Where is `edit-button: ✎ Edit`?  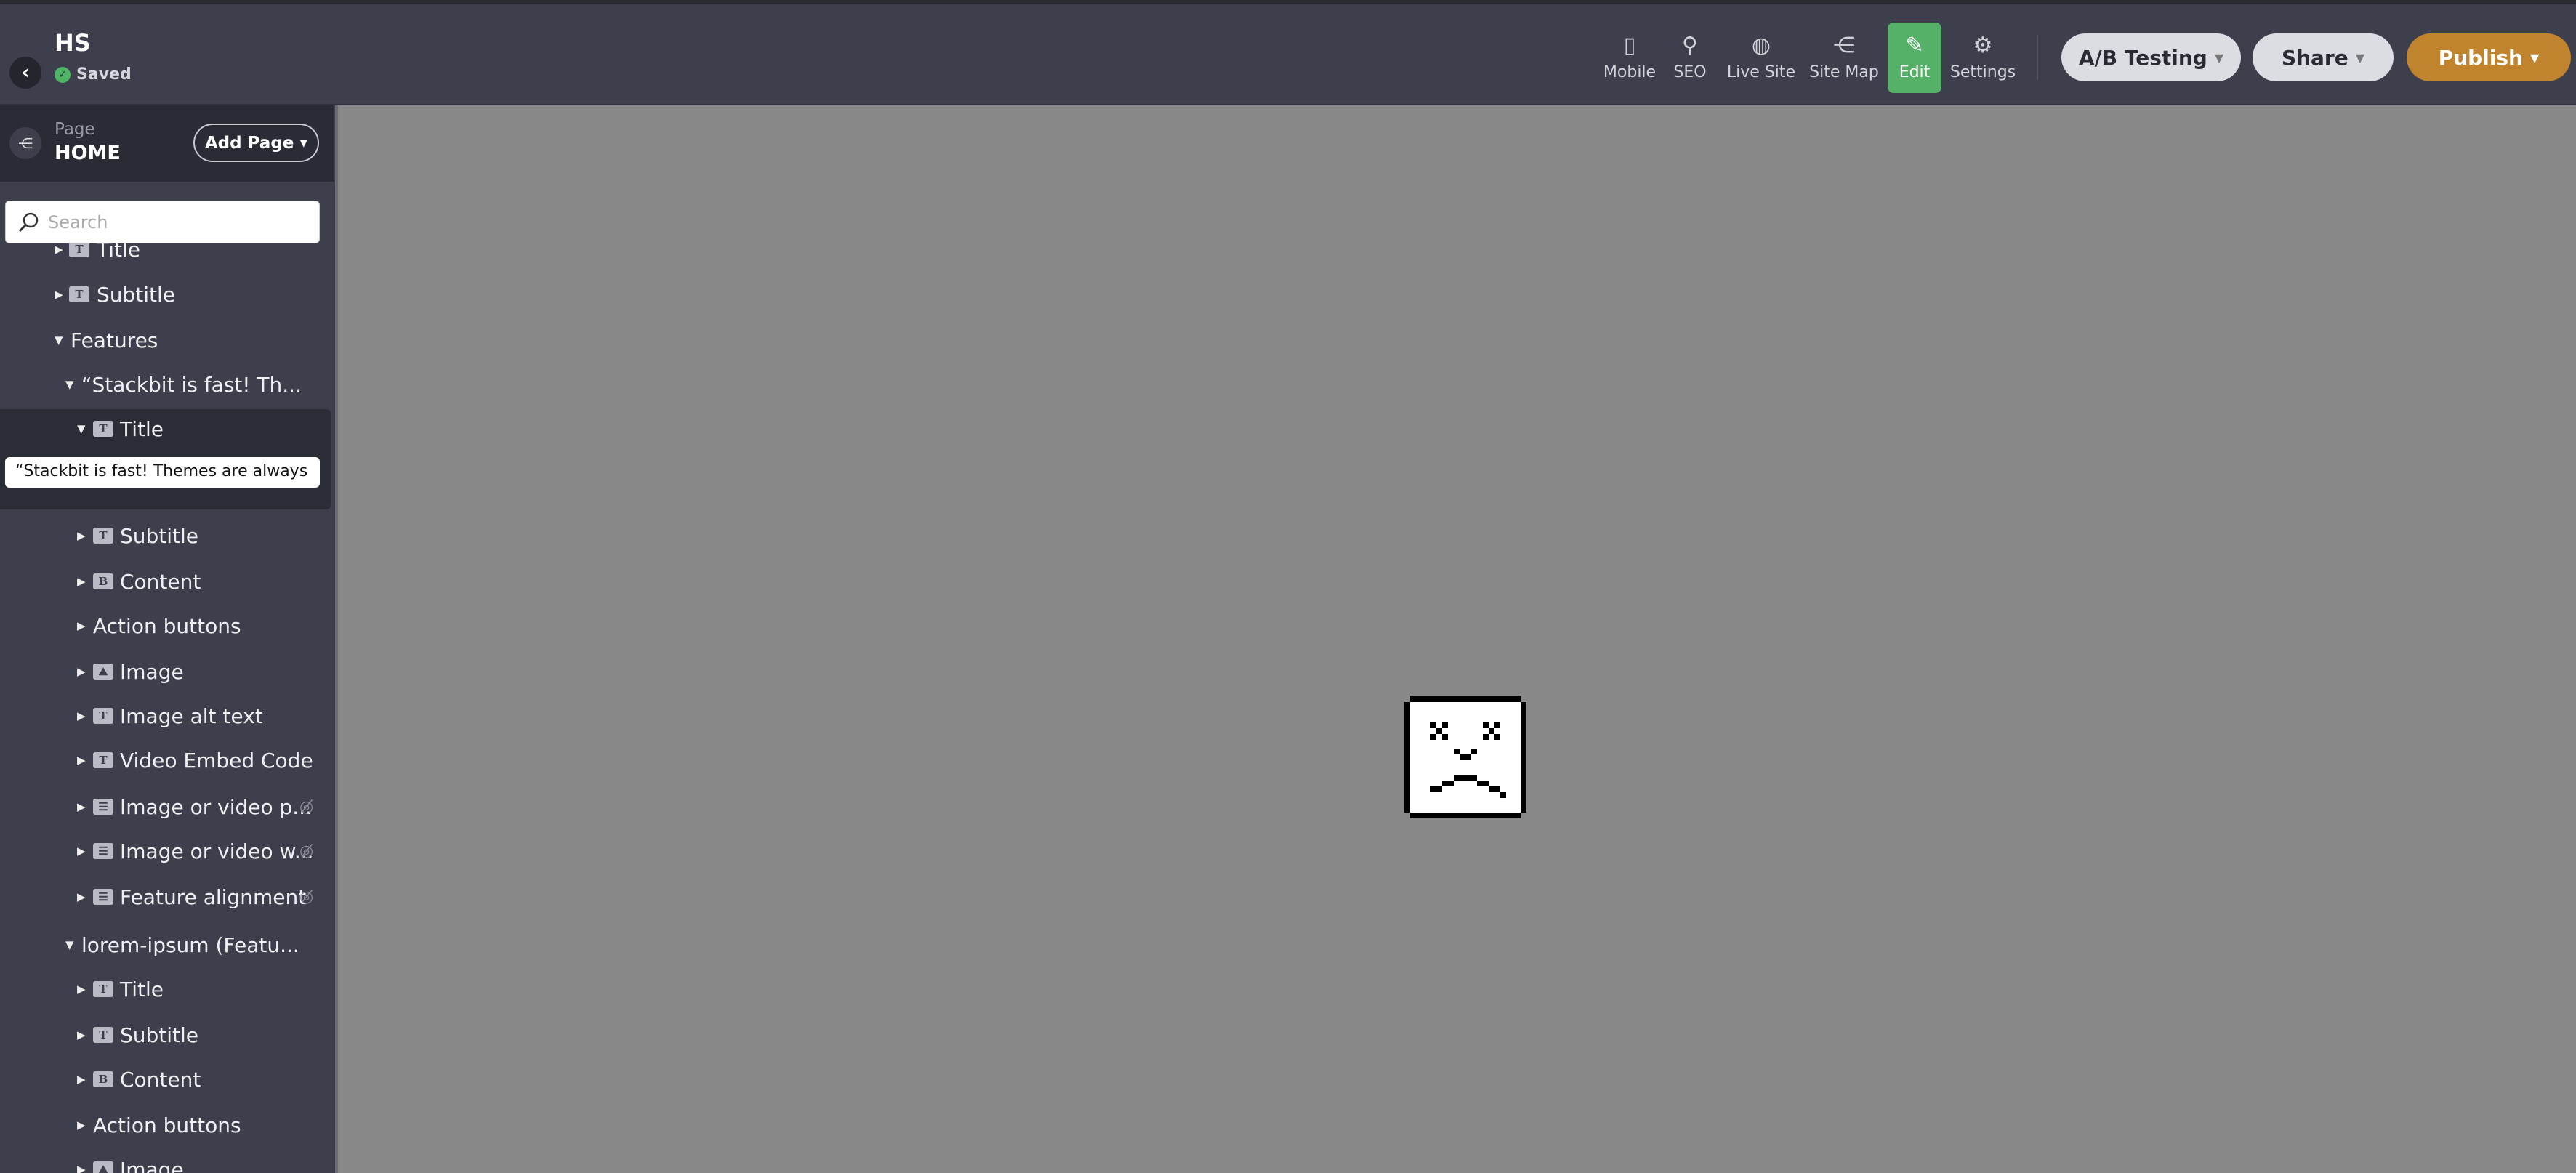
edit-button: ✎ Edit is located at coordinates (1914, 58).